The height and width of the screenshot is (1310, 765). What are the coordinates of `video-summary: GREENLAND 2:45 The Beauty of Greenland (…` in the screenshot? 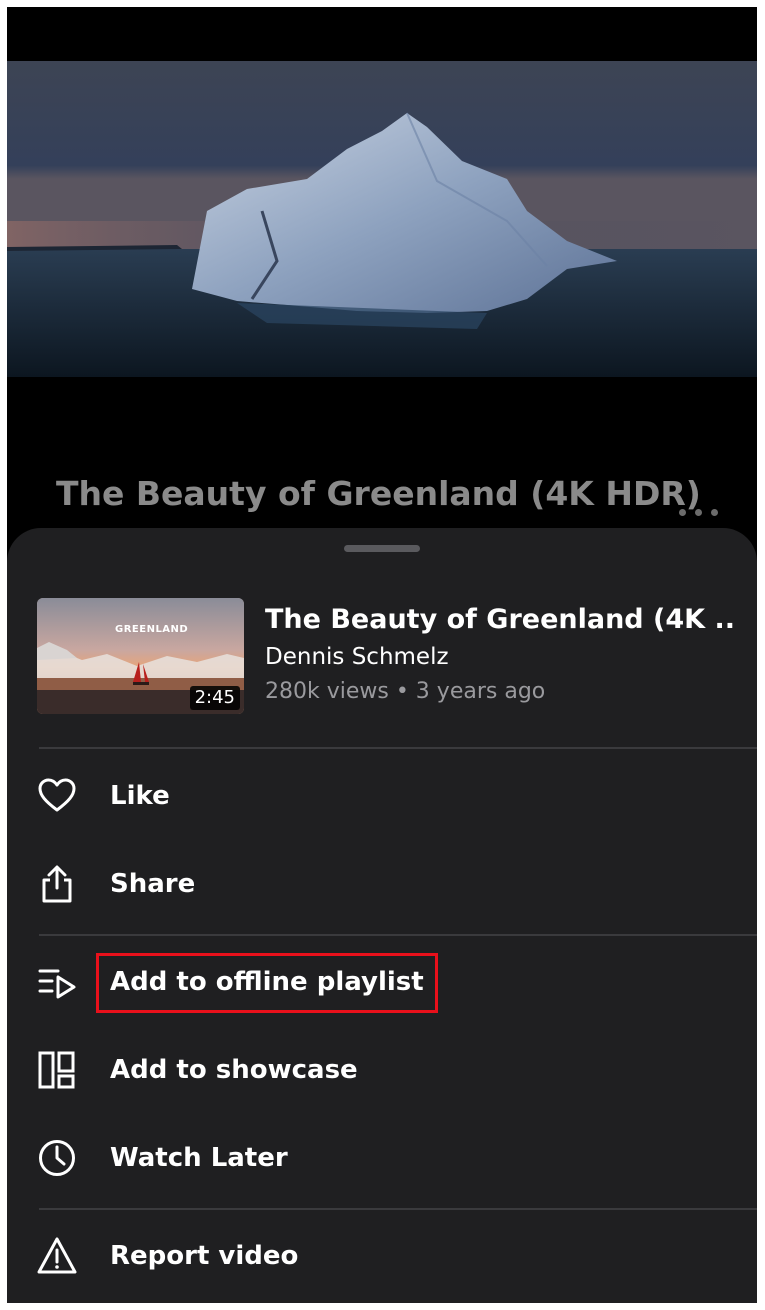 It's located at (387, 656).